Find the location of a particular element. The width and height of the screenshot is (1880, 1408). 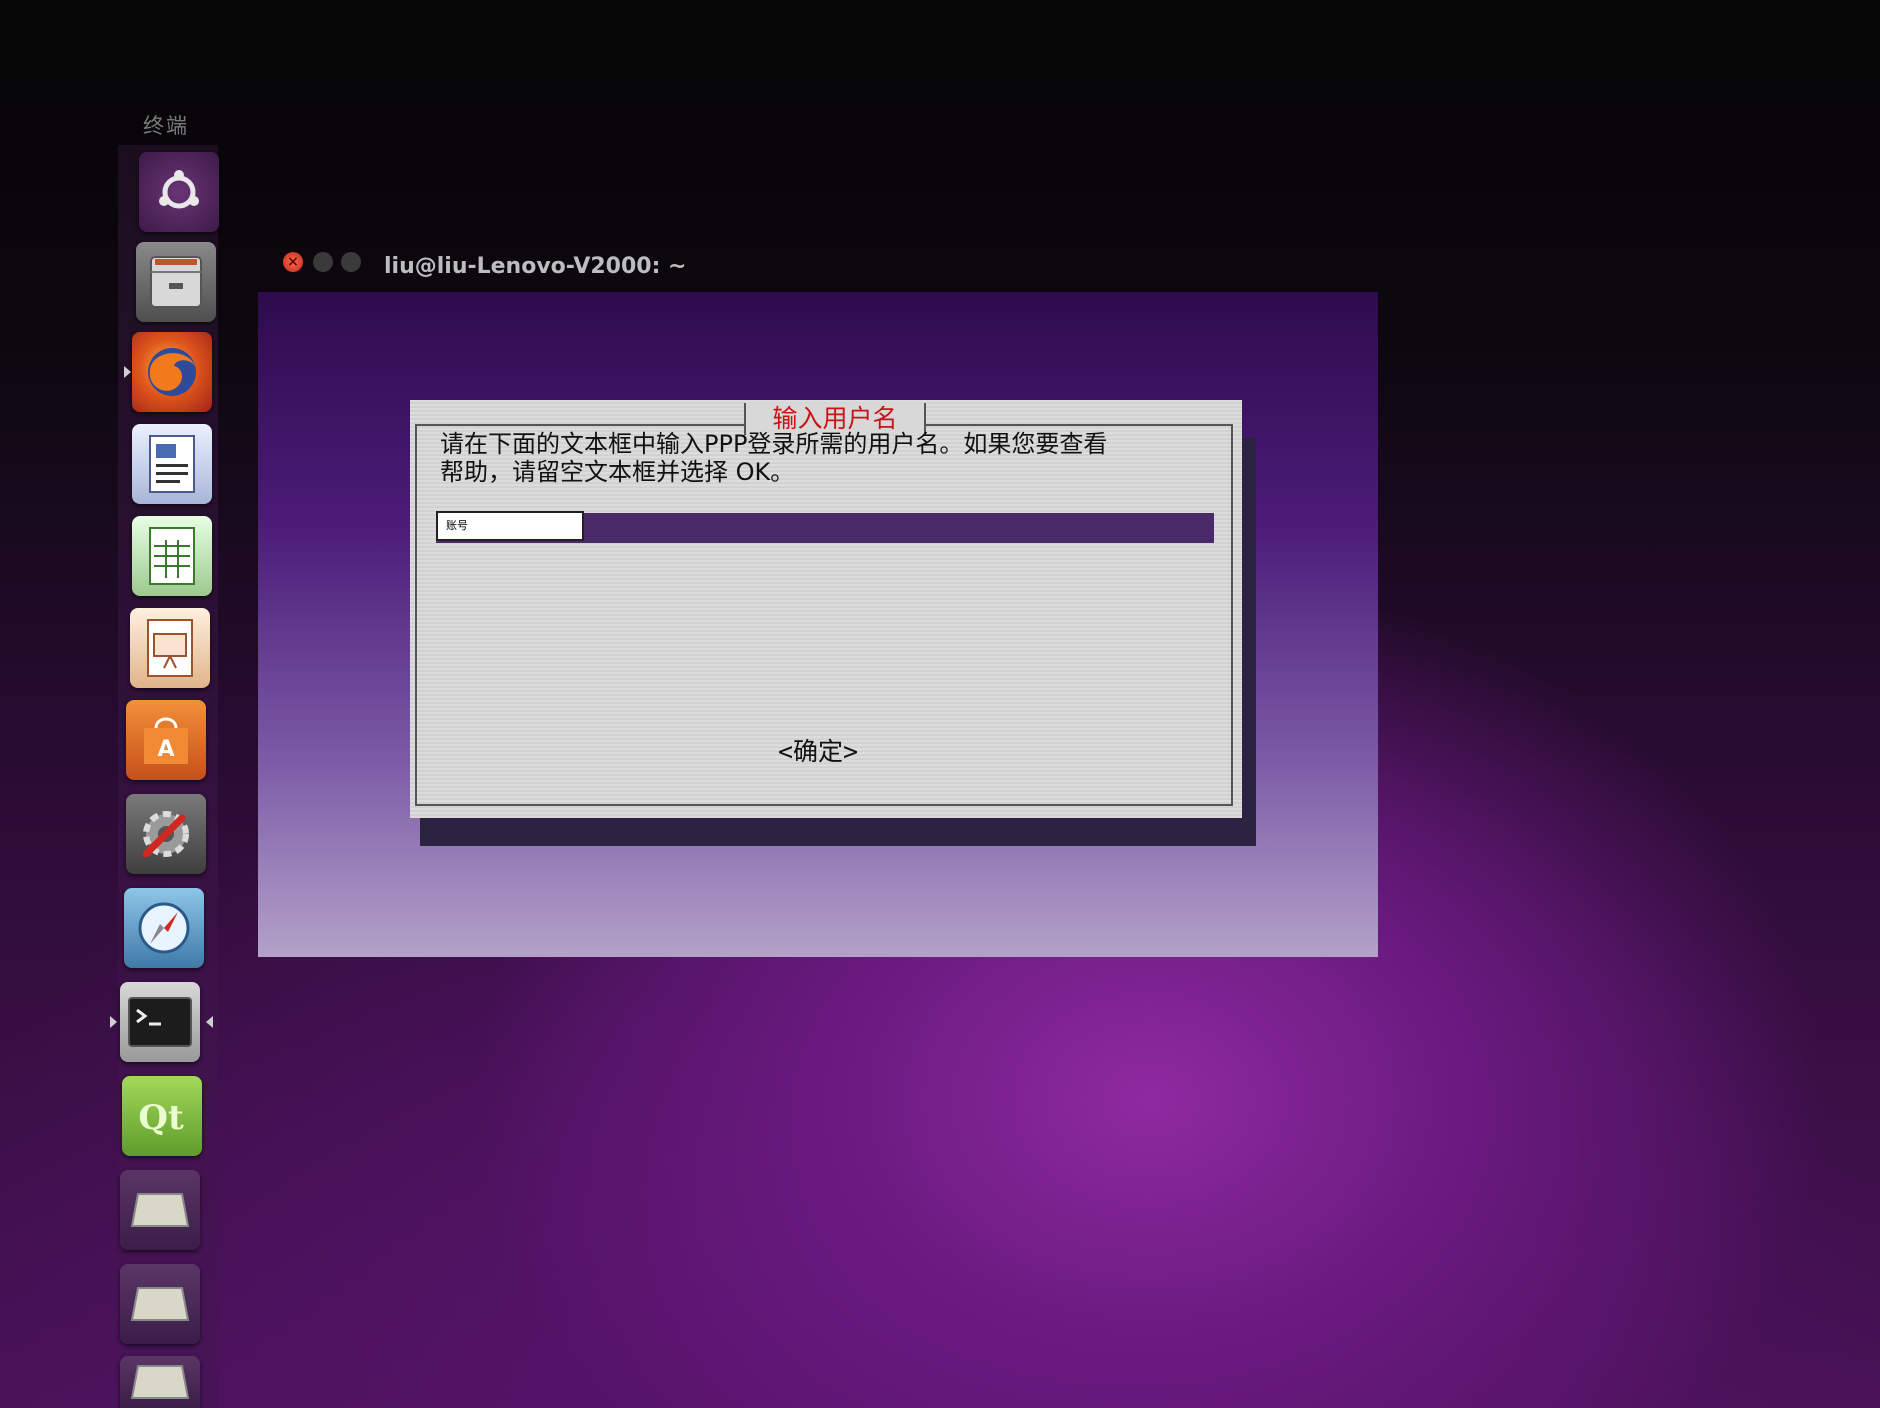

launcher-software-center-button: A is located at coordinates (166, 740).